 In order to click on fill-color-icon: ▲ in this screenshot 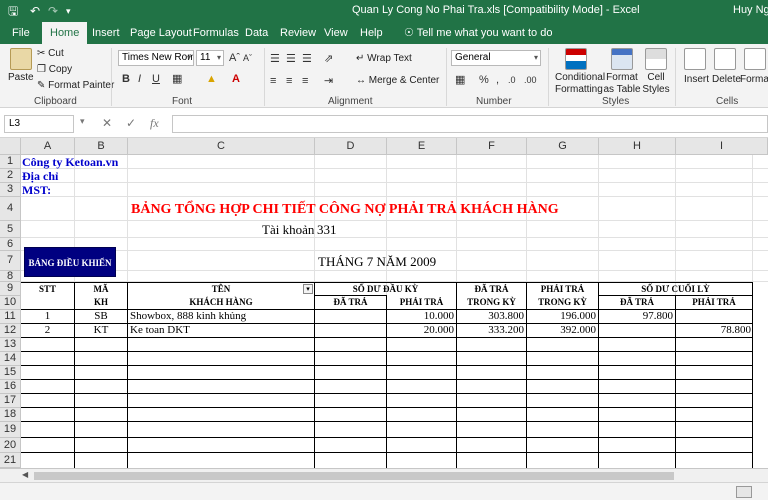, I will do `click(211, 79)`.